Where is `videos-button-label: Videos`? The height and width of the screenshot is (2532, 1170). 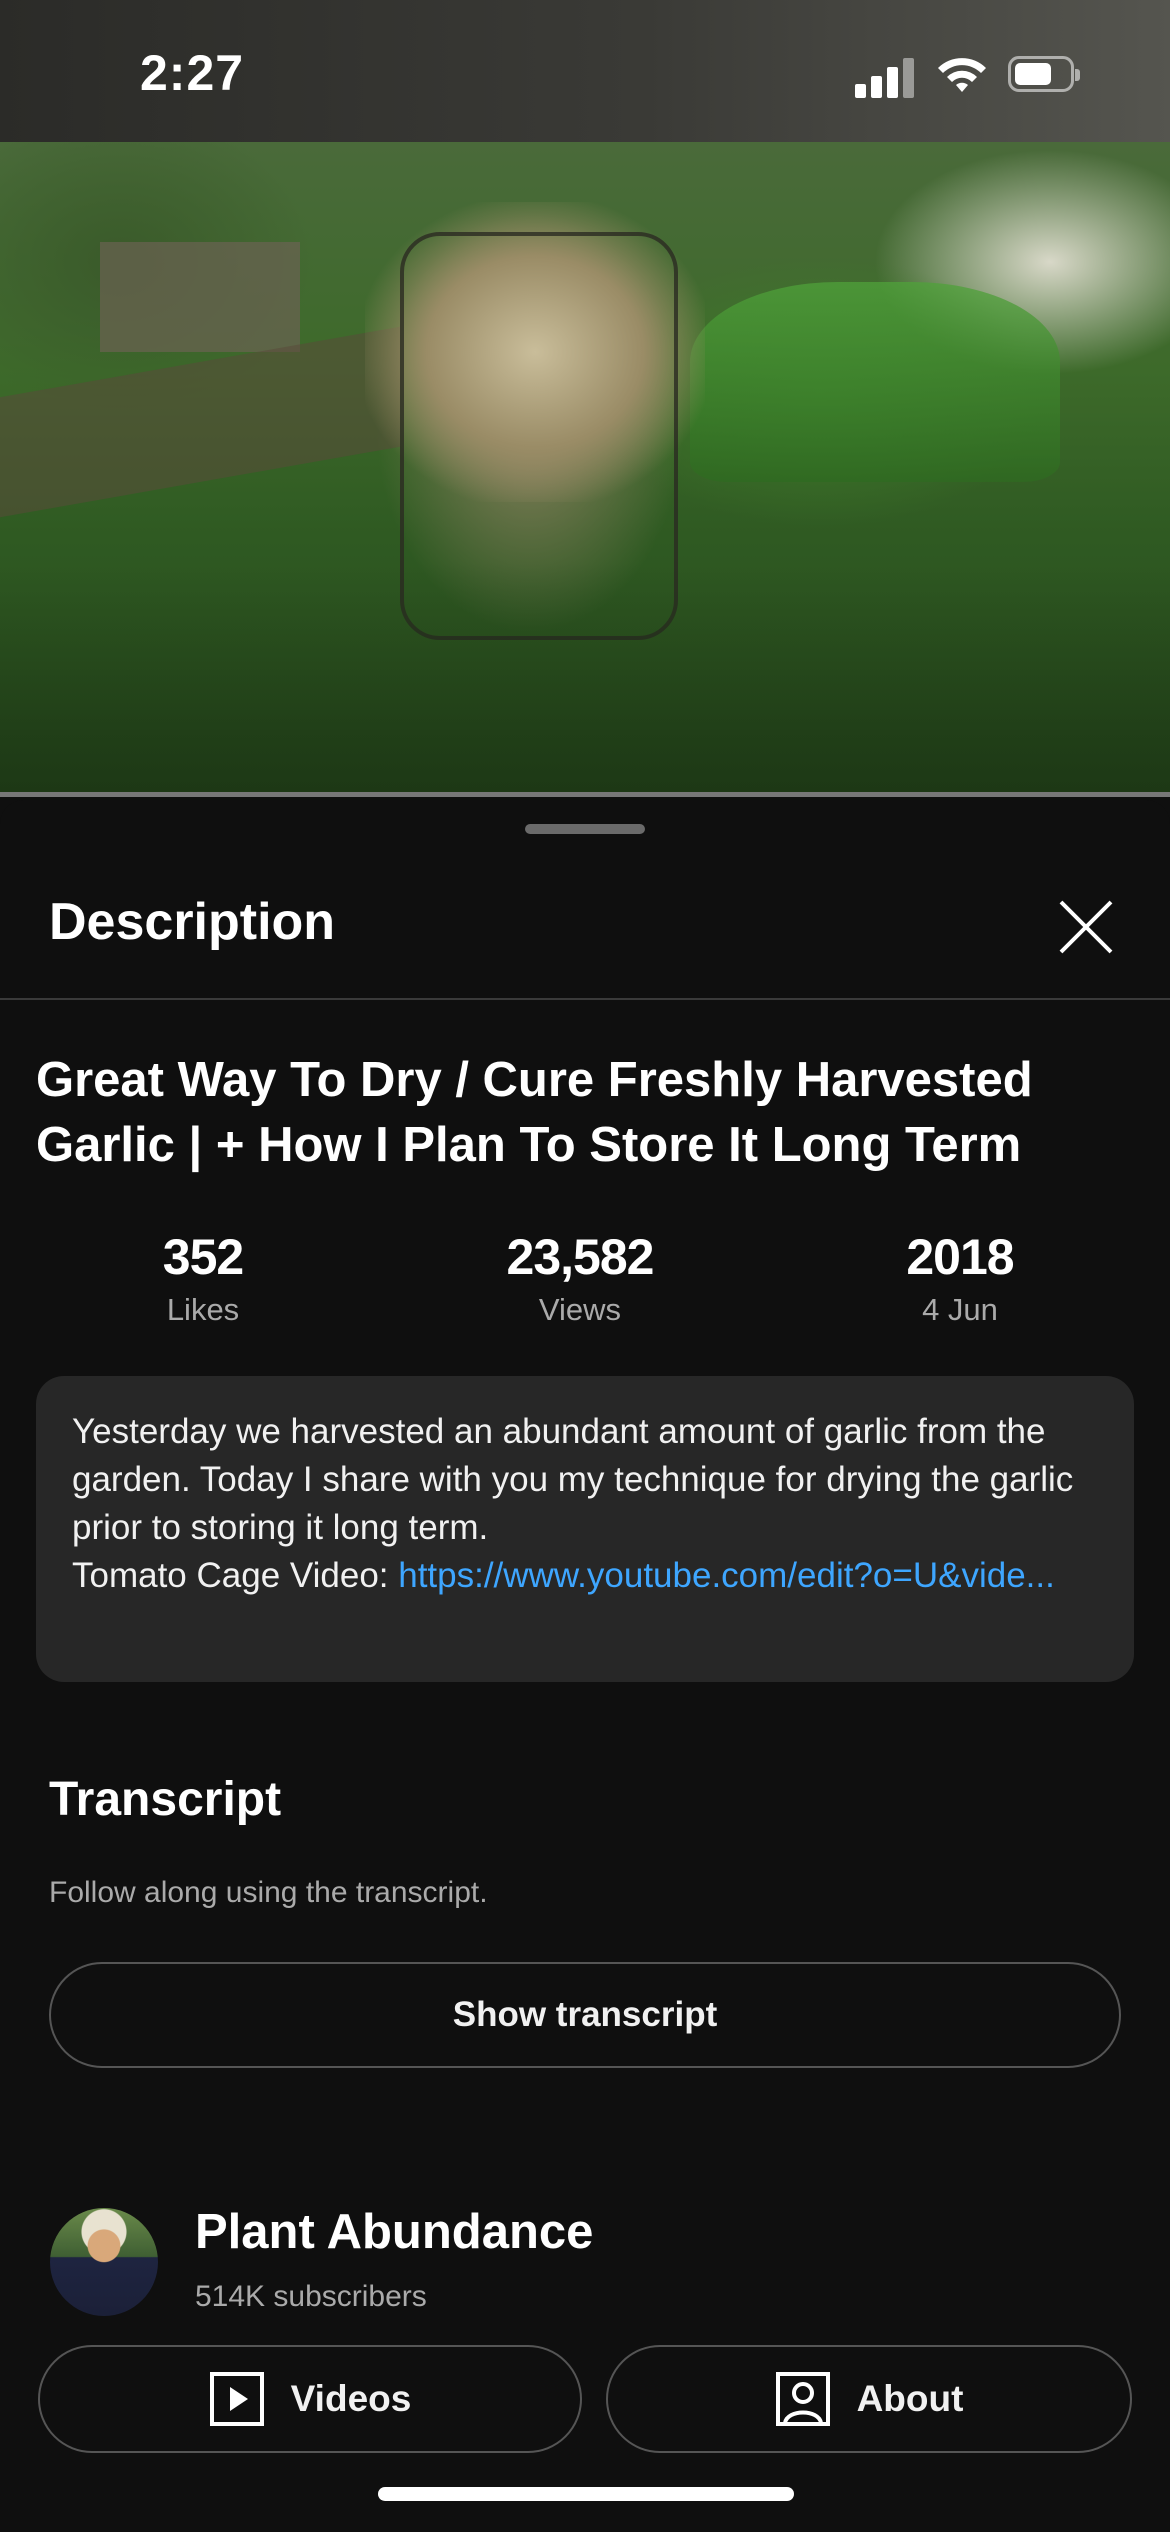 videos-button-label: Videos is located at coordinates (351, 2398).